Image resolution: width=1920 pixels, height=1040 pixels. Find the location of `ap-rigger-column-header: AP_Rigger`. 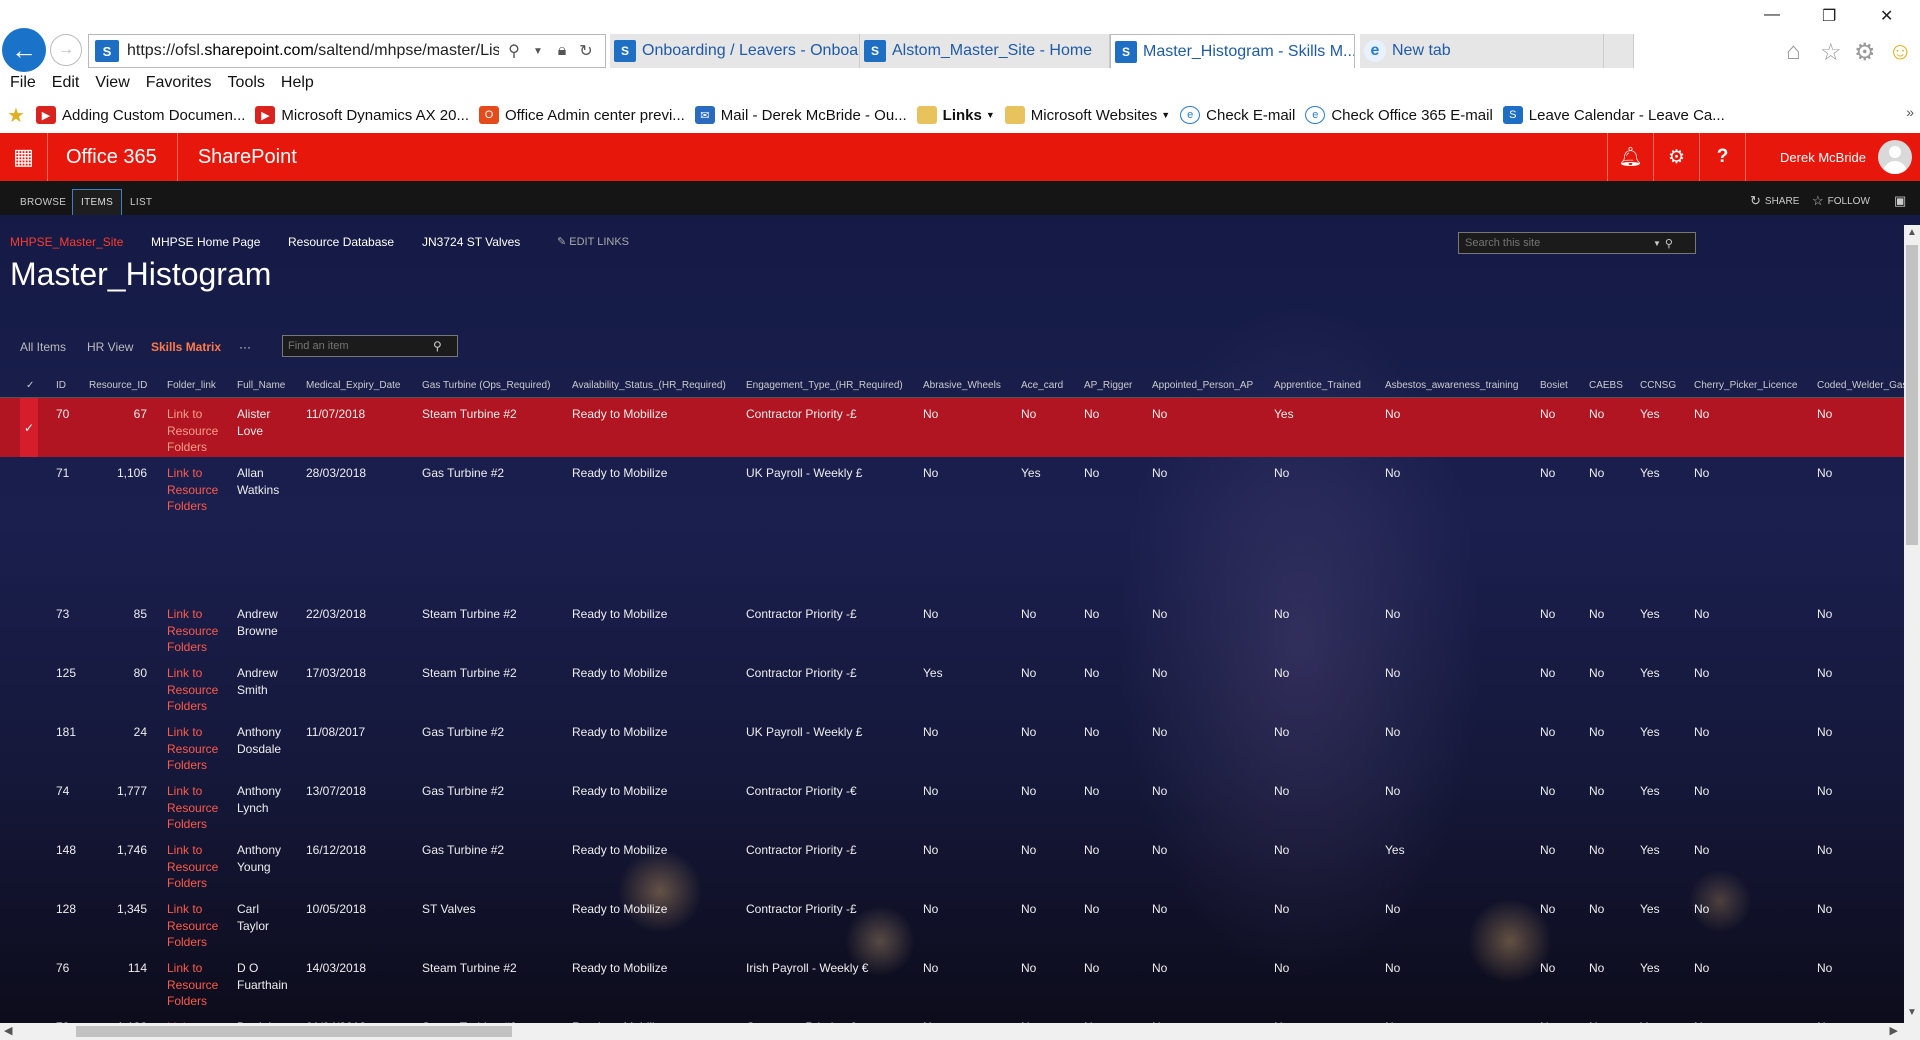

ap-rigger-column-header: AP_Rigger is located at coordinates (1108, 385).